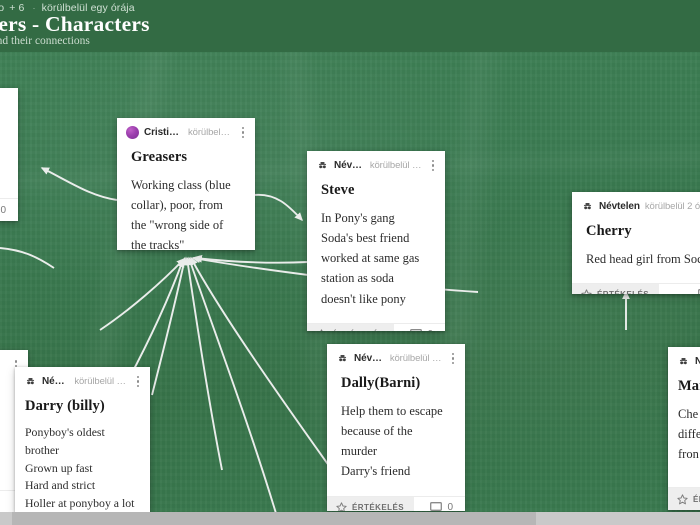 This screenshot has width=700, height=525. What do you see at coordinates (695, 289) in the screenshot?
I see `comment-button` at bounding box center [695, 289].